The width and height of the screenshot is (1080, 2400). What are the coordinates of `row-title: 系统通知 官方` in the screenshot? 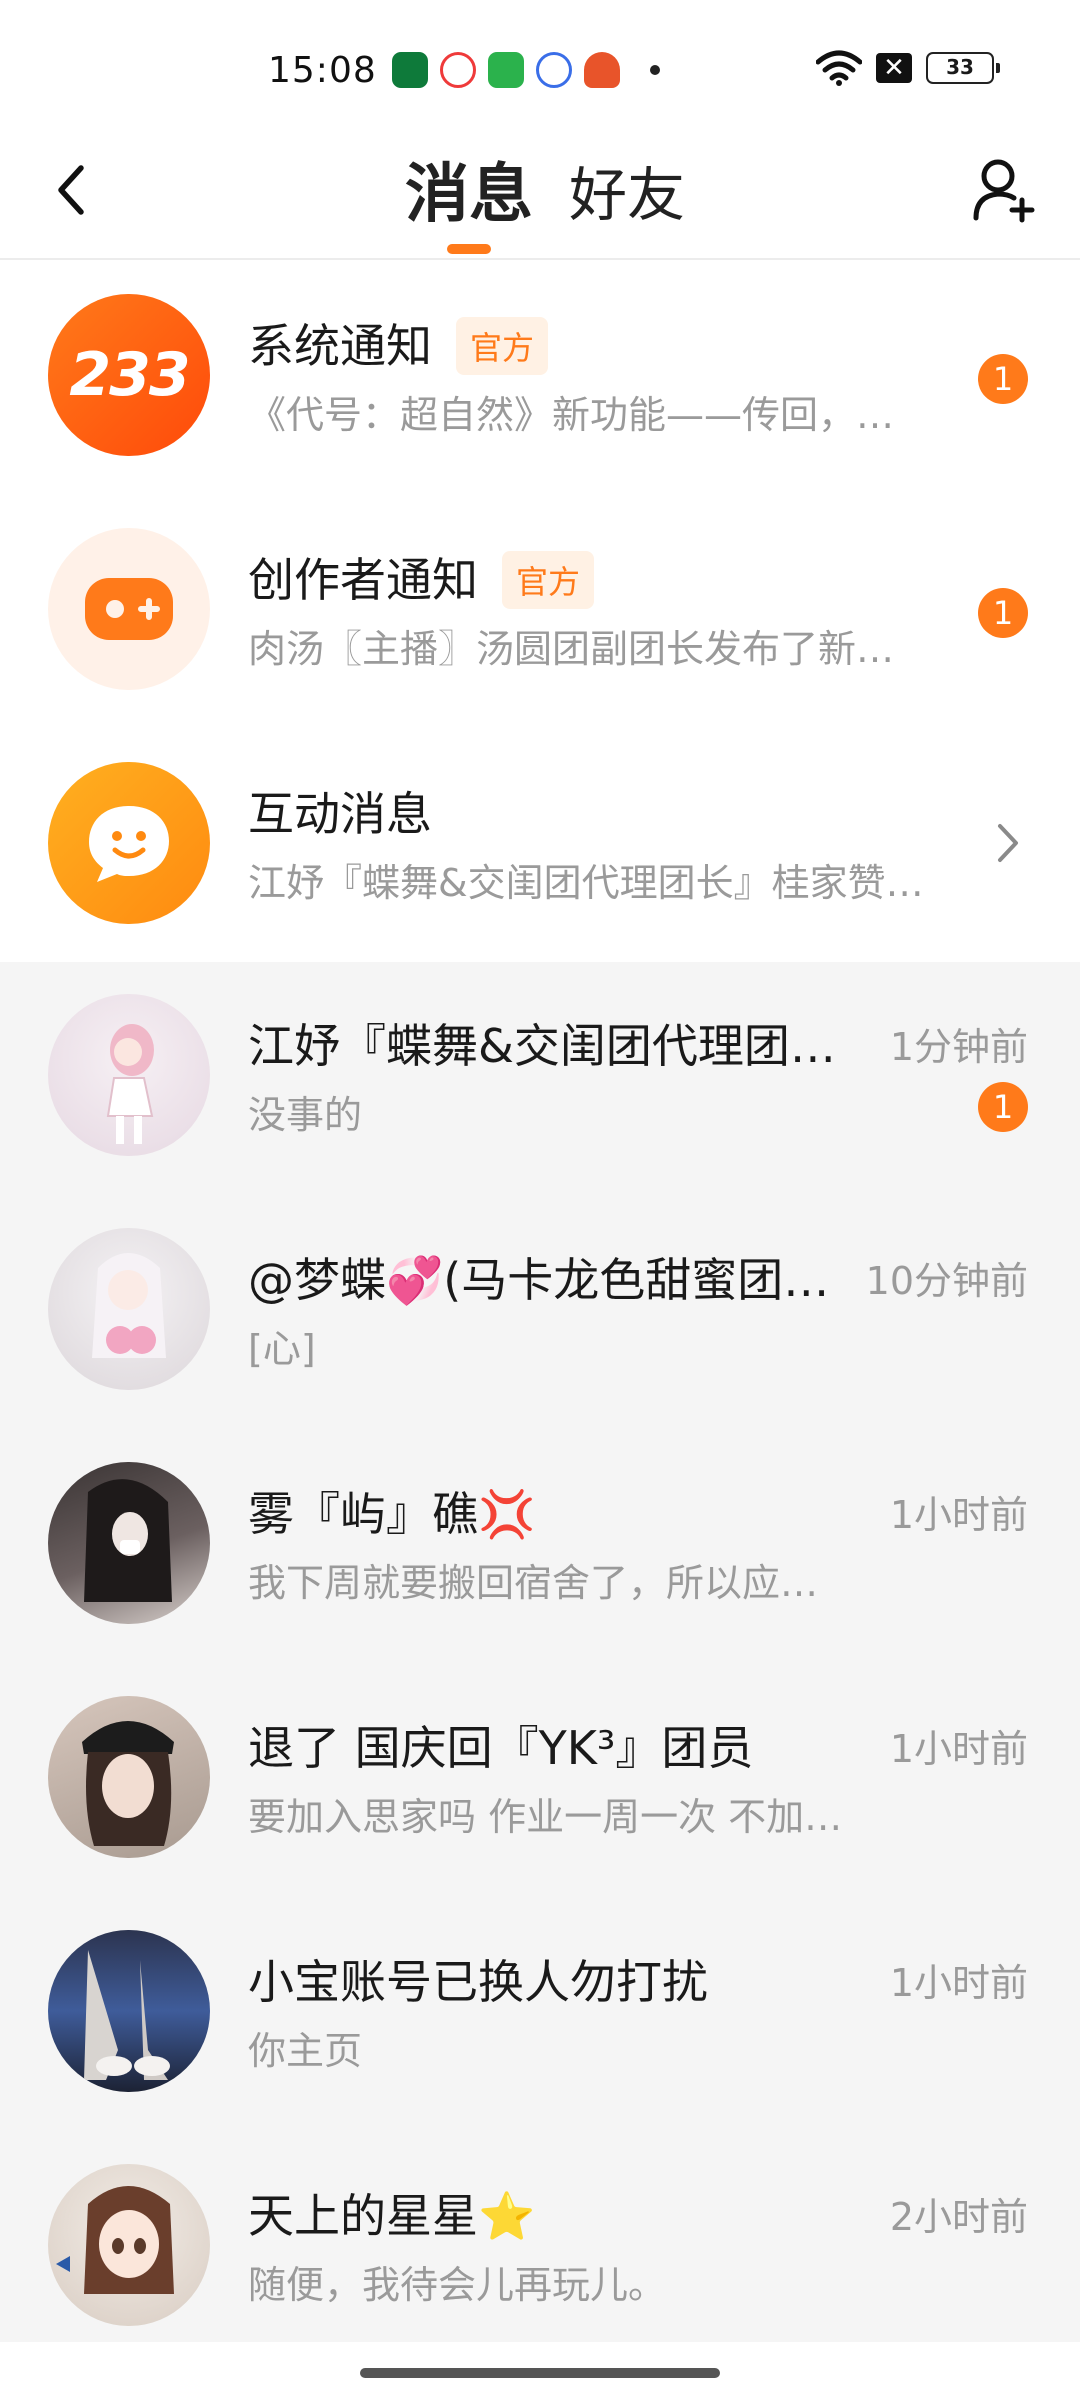 It's located at (398, 344).